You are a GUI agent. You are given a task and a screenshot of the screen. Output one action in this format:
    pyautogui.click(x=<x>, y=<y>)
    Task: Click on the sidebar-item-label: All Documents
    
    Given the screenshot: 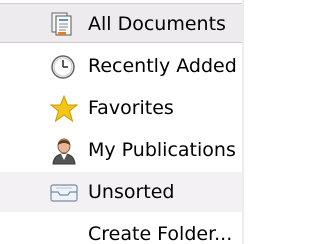 What is the action you would take?
    pyautogui.click(x=157, y=24)
    